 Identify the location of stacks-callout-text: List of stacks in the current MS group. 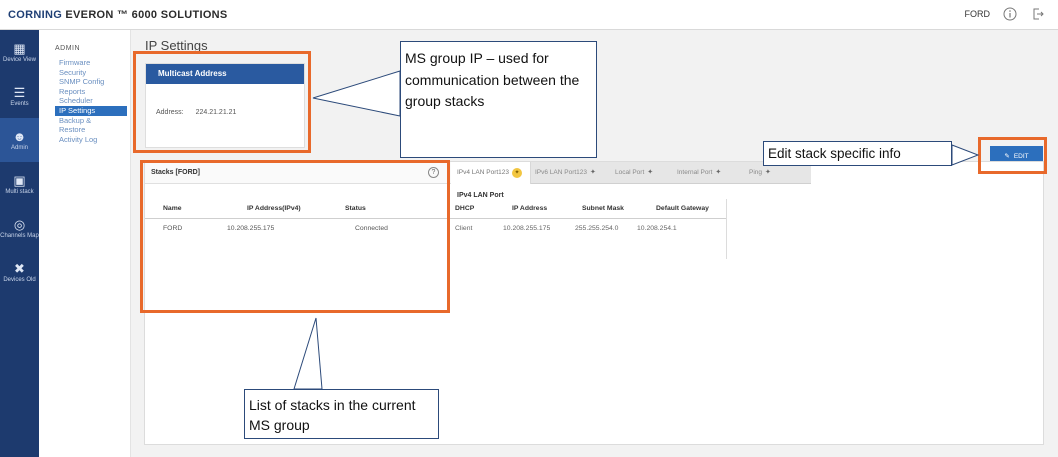
(332, 415).